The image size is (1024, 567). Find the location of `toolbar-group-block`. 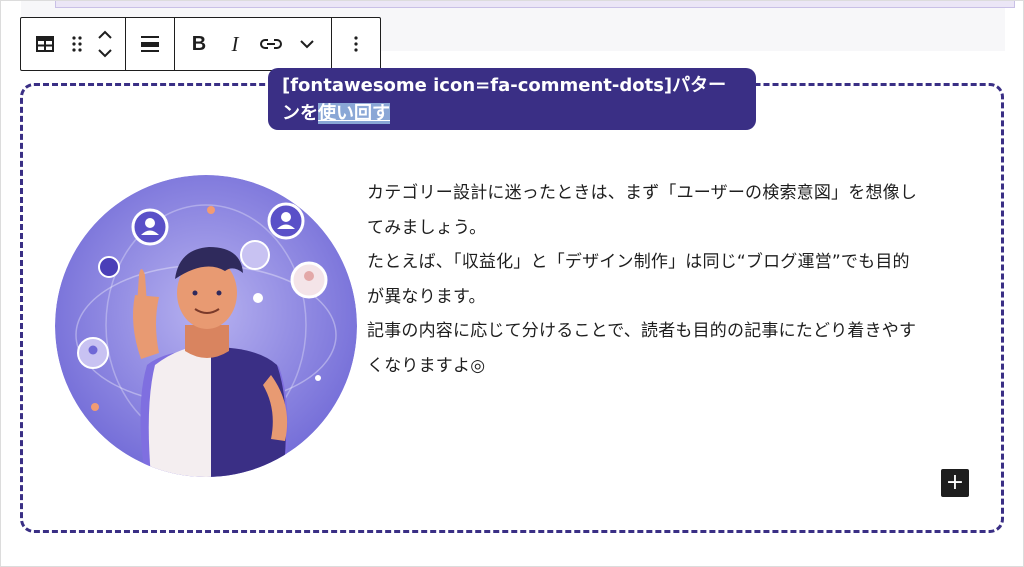

toolbar-group-block is located at coordinates (73, 44).